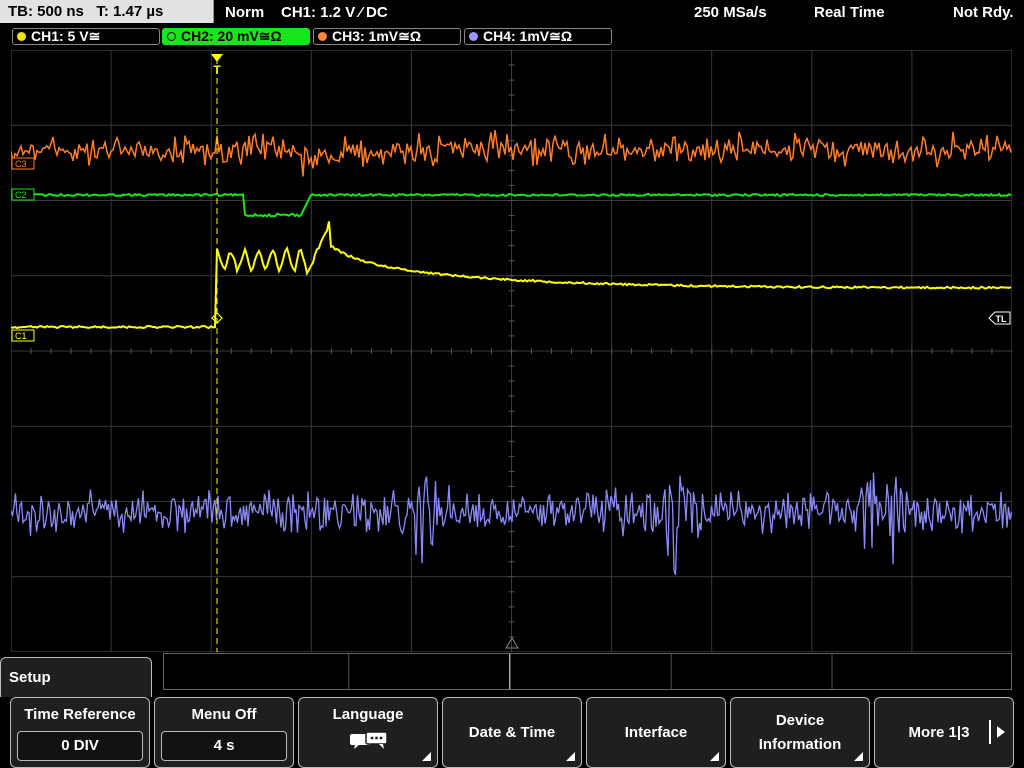 This screenshot has width=1024, height=768. I want to click on menu-off-value: 4 s, so click(224, 746).